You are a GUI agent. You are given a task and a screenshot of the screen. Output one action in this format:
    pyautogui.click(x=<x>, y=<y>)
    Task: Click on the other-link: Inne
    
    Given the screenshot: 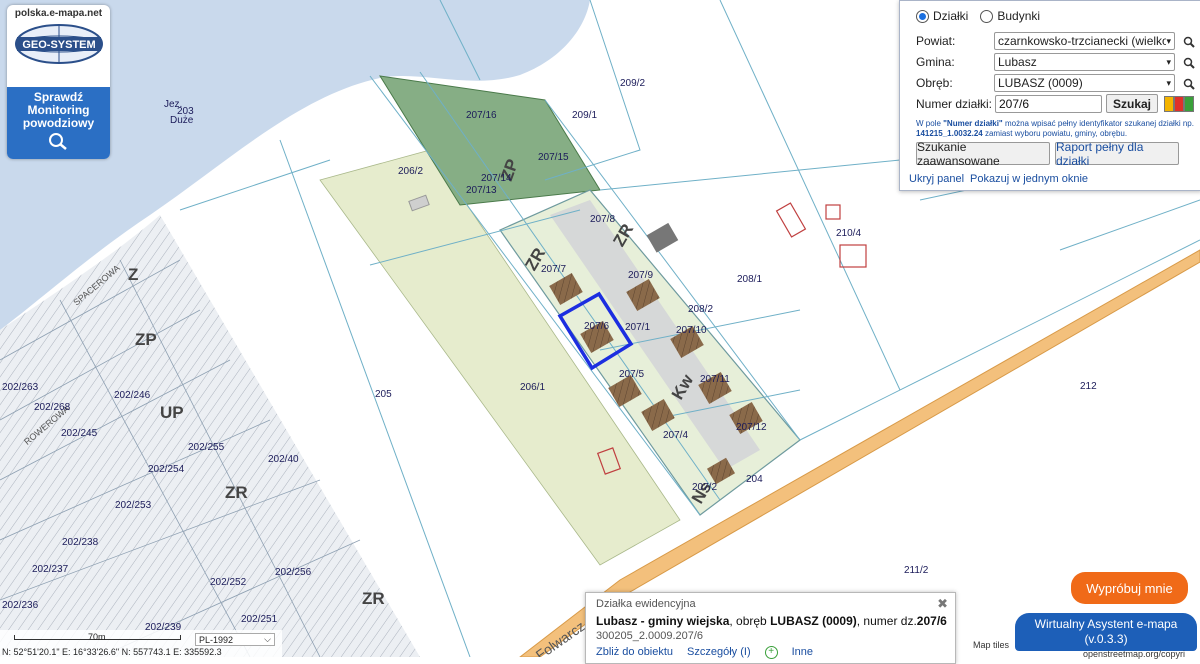 What is the action you would take?
    pyautogui.click(x=802, y=652)
    